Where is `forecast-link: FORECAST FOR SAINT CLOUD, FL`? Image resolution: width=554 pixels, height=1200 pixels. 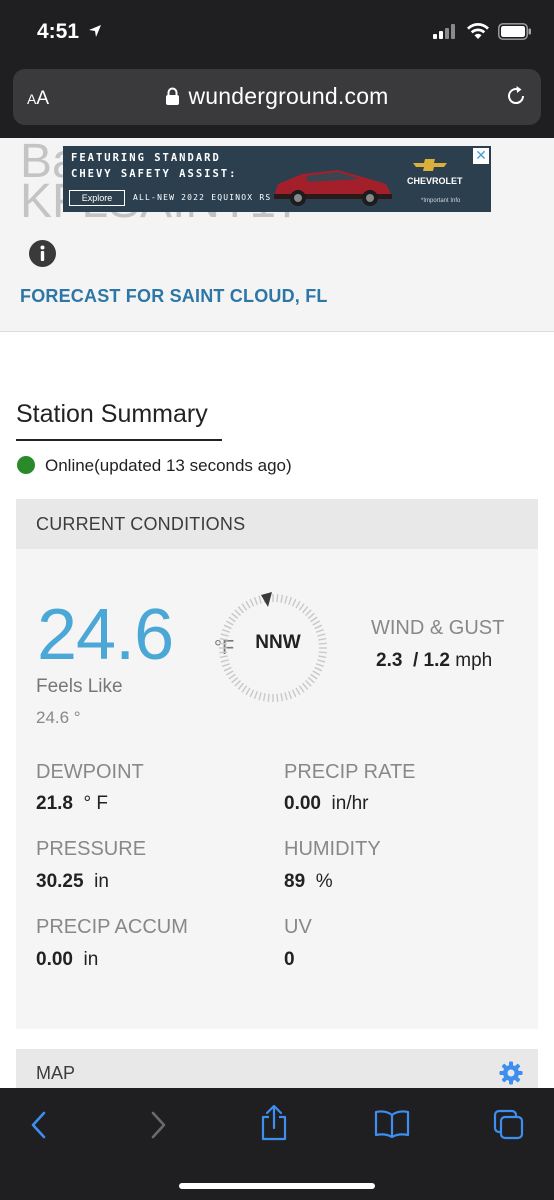
forecast-link: FORECAST FOR SAINT CLOUD, FL is located at coordinates (174, 296).